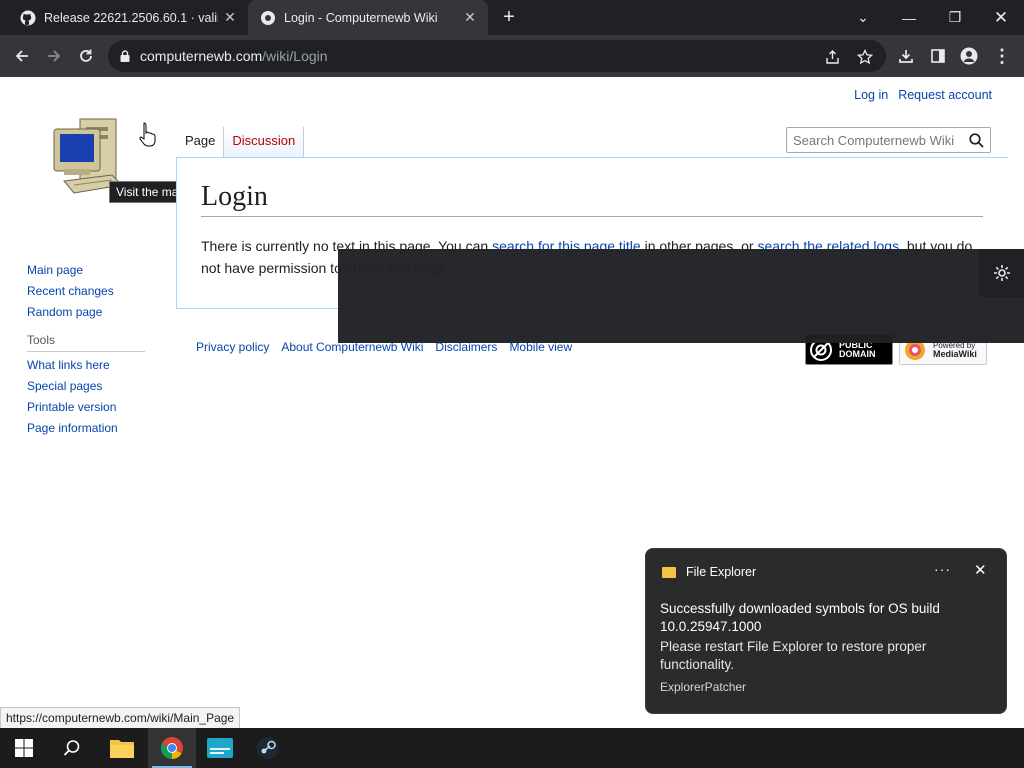 The image size is (1024, 768). What do you see at coordinates (1001, 273) in the screenshot?
I see `gear-icon` at bounding box center [1001, 273].